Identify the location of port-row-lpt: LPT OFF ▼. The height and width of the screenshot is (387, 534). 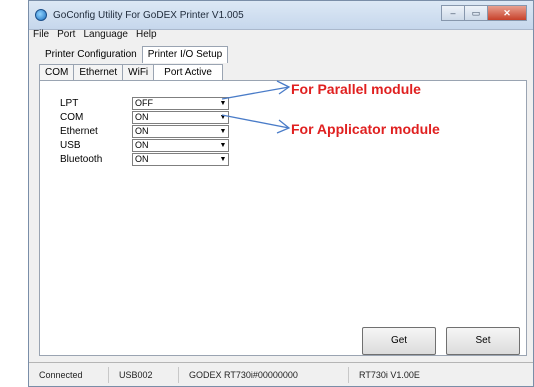
(144, 103).